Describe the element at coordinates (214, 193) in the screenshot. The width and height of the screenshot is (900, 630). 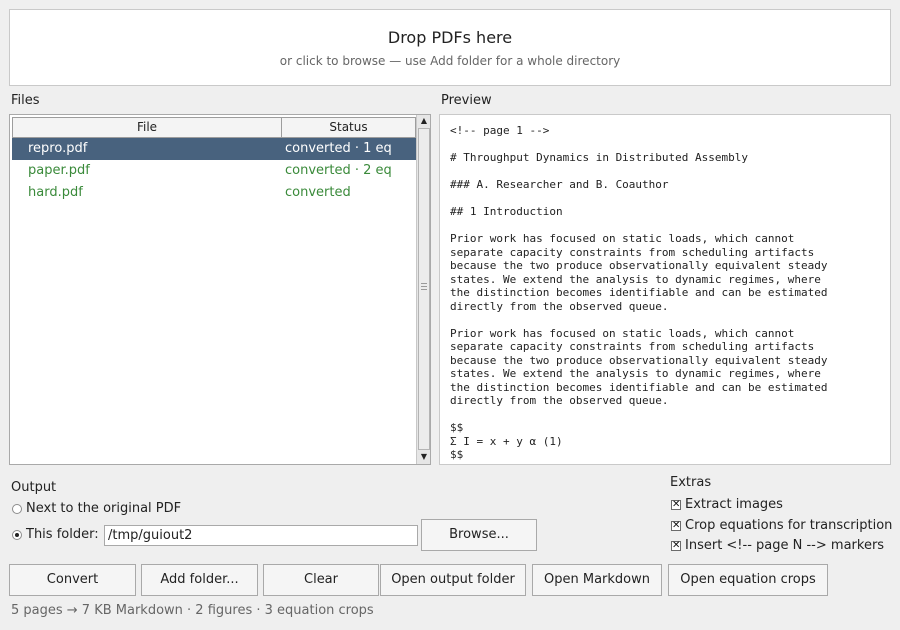
I see `table-row: hard.pdf converted` at that location.